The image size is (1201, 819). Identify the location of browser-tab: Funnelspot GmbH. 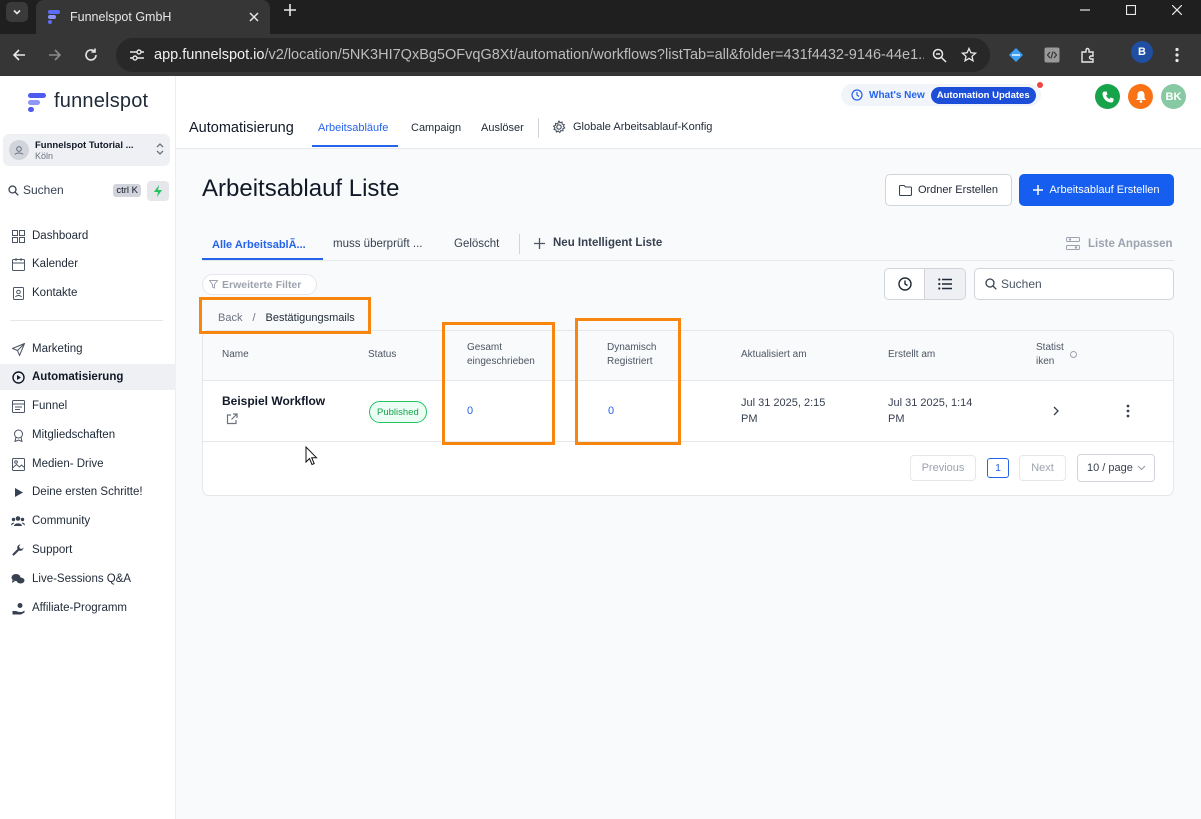
(153, 17).